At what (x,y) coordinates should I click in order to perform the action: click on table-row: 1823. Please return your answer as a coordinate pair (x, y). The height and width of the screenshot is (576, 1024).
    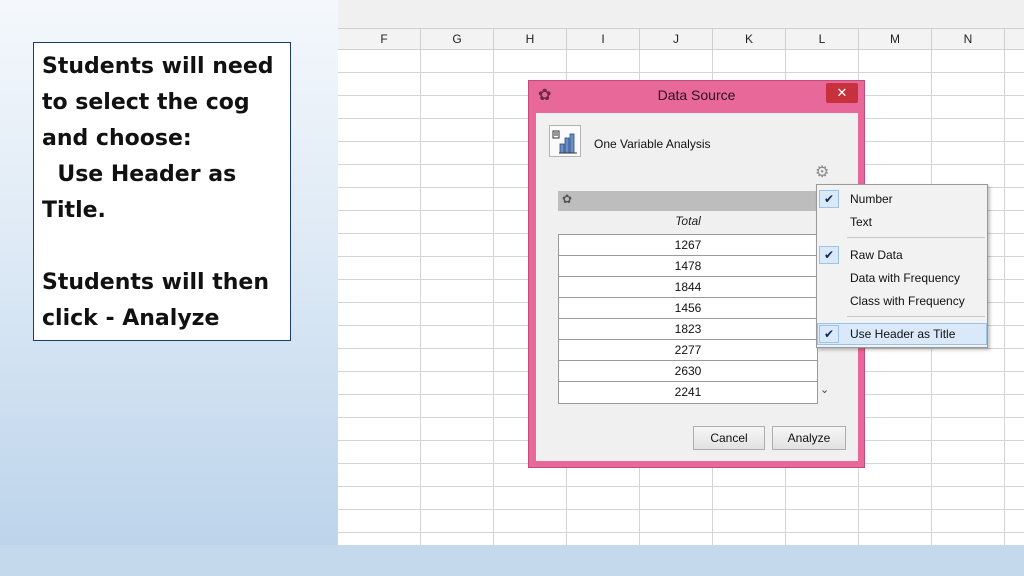
    Looking at the image, I should click on (688, 329).